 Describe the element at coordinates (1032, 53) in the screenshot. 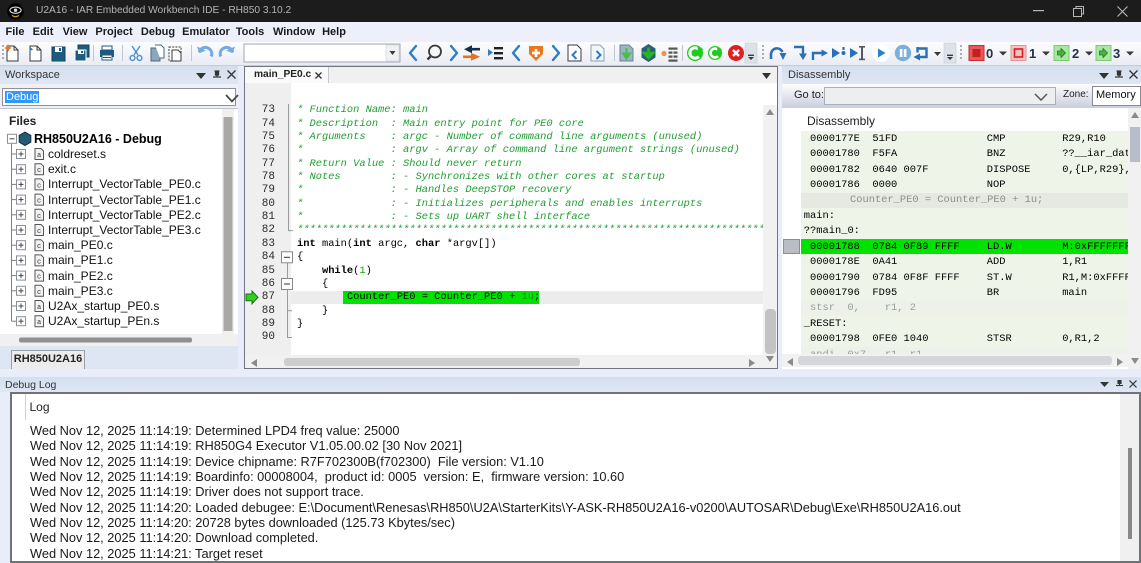

I see `svg-text: 1` at that location.